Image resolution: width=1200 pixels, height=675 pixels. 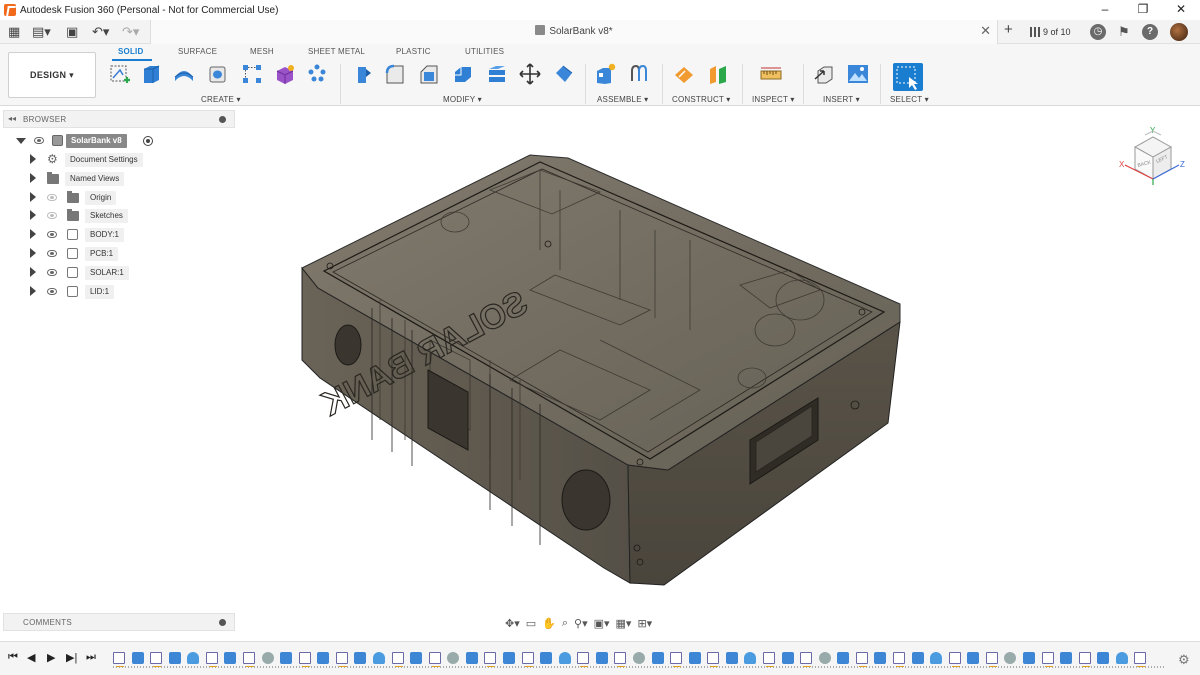 I want to click on shell-icon, so click(x=463, y=74).